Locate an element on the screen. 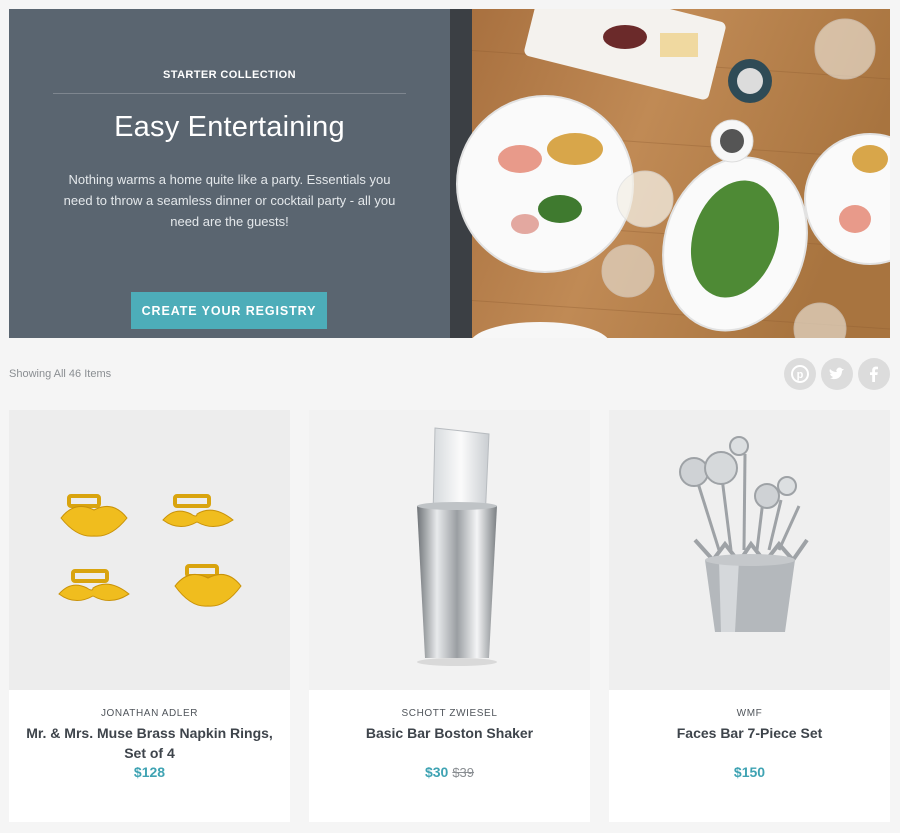 The width and height of the screenshot is (900, 833). product-price: $150 is located at coordinates (749, 772).